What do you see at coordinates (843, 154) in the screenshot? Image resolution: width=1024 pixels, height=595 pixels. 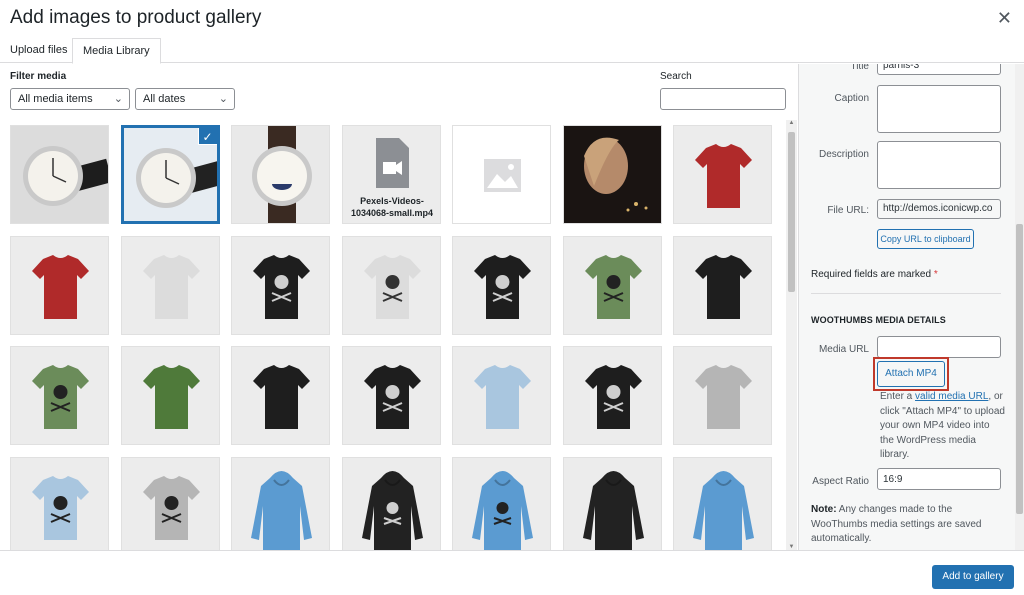 I see `description-label: Description` at bounding box center [843, 154].